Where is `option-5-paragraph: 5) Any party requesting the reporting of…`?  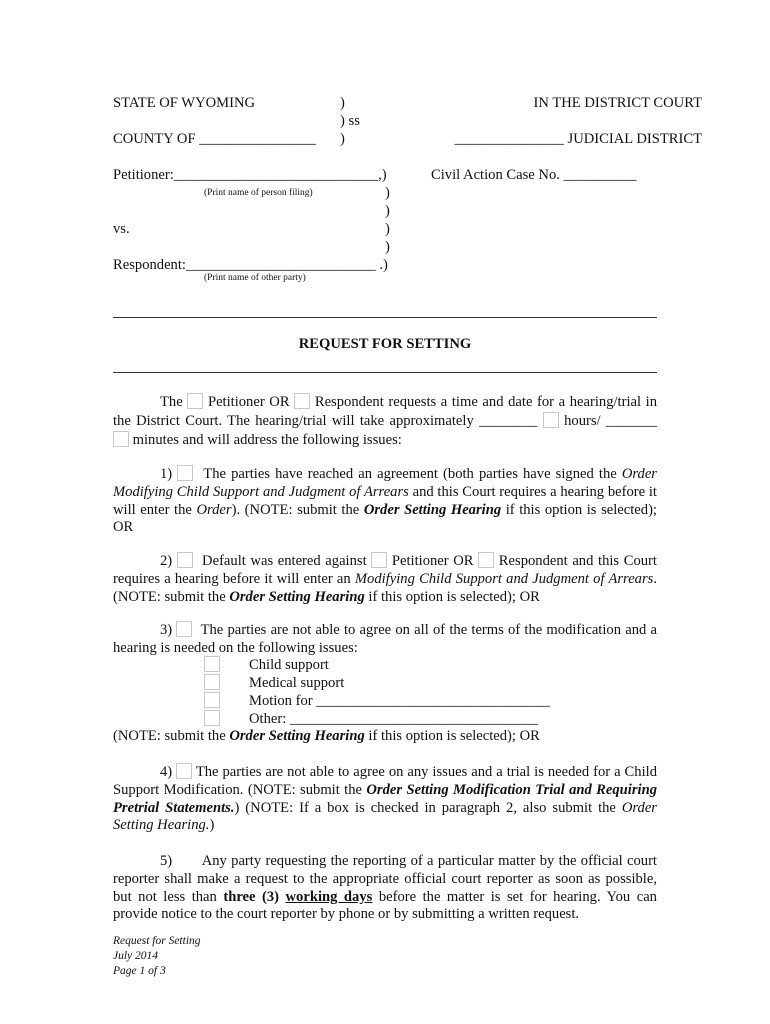 option-5-paragraph: 5) Any party requesting the reporting of… is located at coordinates (385, 888).